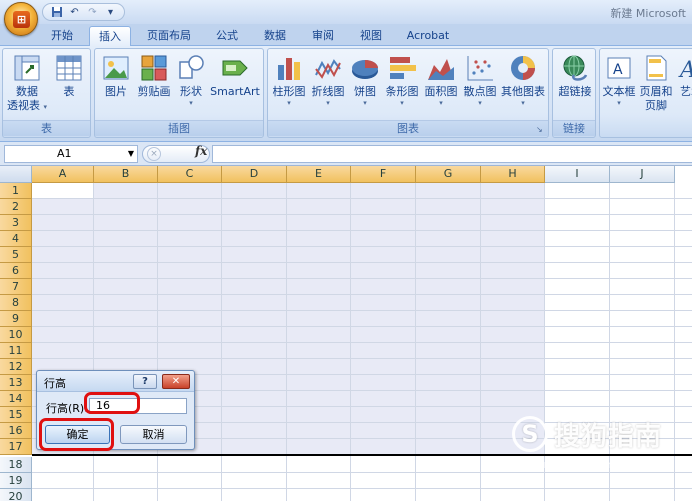 The height and width of the screenshot is (501, 692). What do you see at coordinates (480, 68) in the screenshot?
I see `scatter-chart-icon` at bounding box center [480, 68].